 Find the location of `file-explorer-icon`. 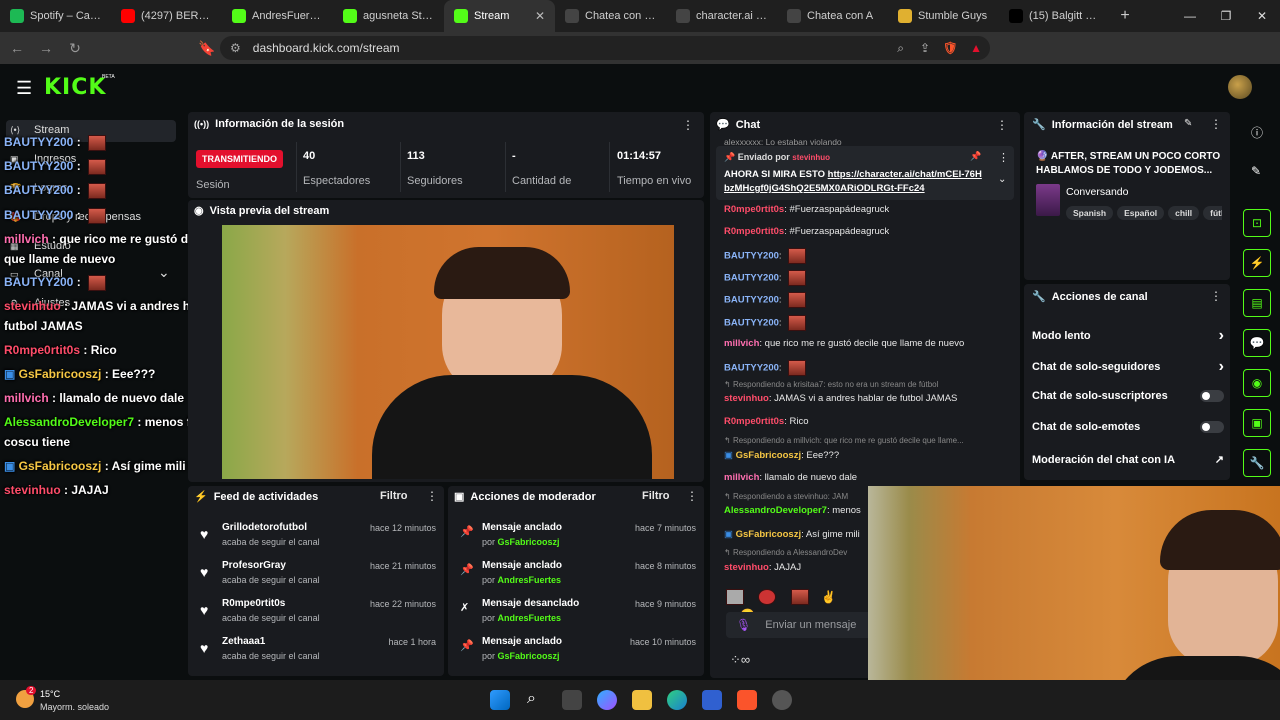

file-explorer-icon is located at coordinates (642, 700).